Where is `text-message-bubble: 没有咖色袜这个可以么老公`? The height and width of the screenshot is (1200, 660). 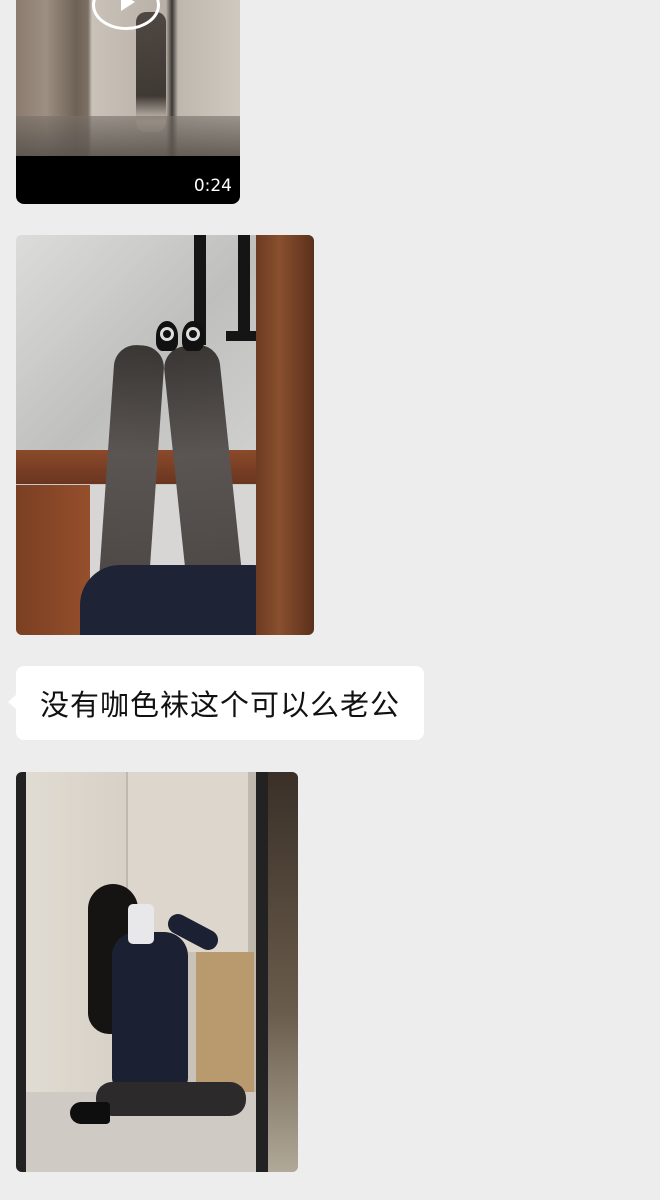
text-message-bubble: 没有咖色袜这个可以么老公 is located at coordinates (216, 703).